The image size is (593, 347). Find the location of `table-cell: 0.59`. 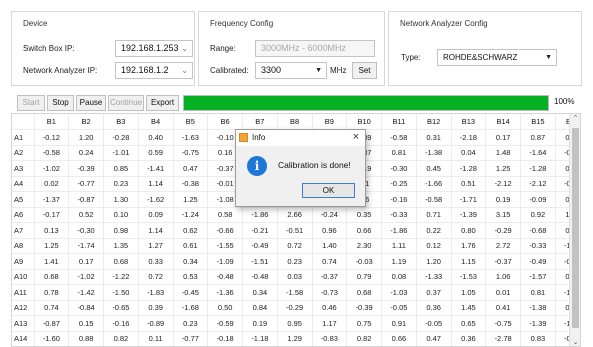

table-cell: 0.59 is located at coordinates (156, 153).